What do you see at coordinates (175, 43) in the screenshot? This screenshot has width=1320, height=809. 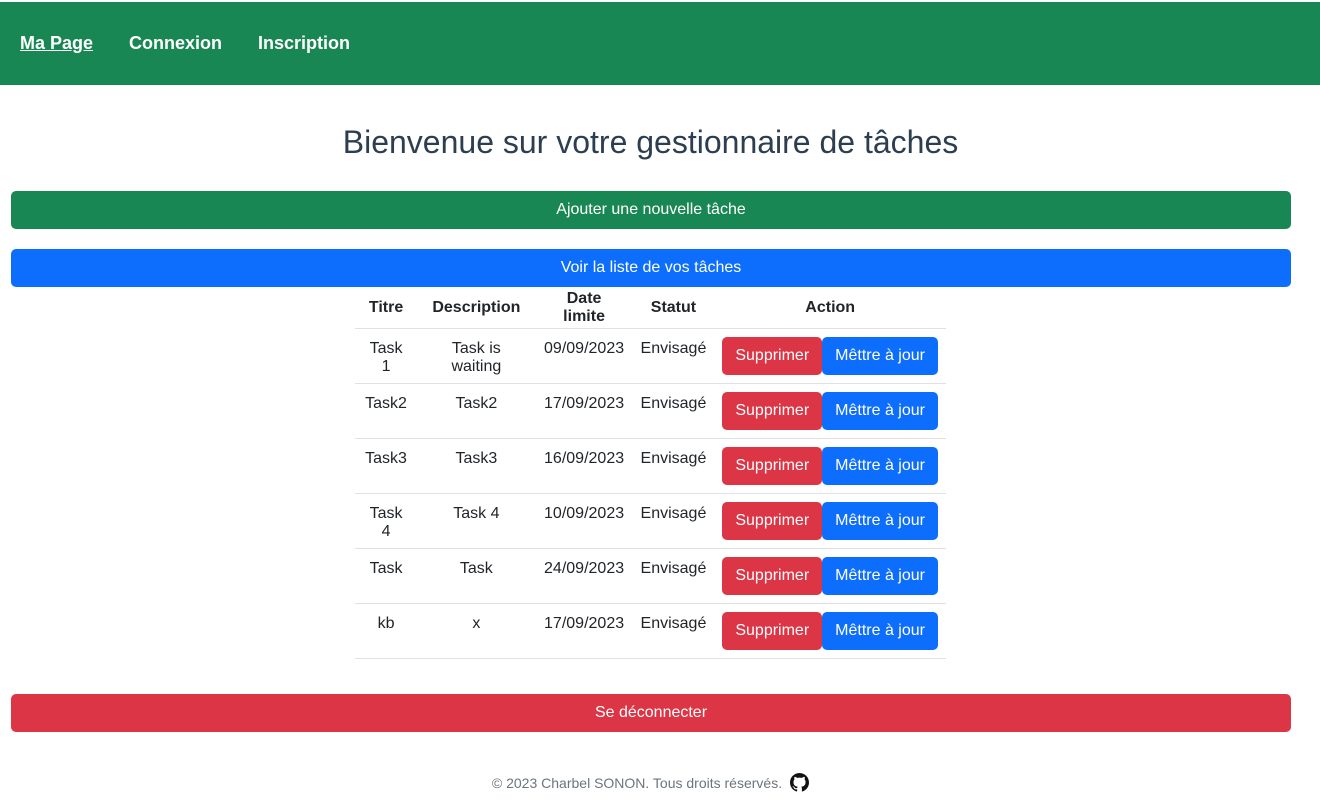 I see `nav-login-link: Connexion` at bounding box center [175, 43].